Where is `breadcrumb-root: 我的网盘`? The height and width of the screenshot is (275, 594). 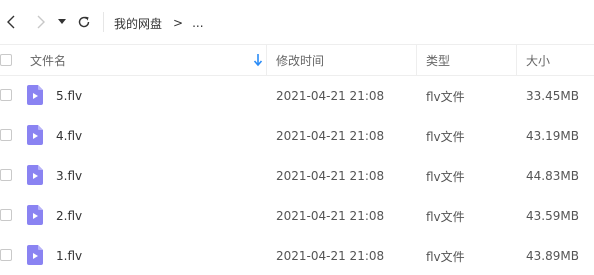
breadcrumb-root: 我的网盘 is located at coordinates (138, 23).